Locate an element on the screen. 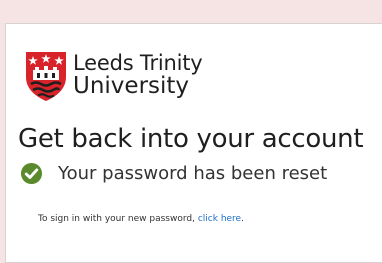  logo-line1: Leeds Trinity is located at coordinates (138, 63).